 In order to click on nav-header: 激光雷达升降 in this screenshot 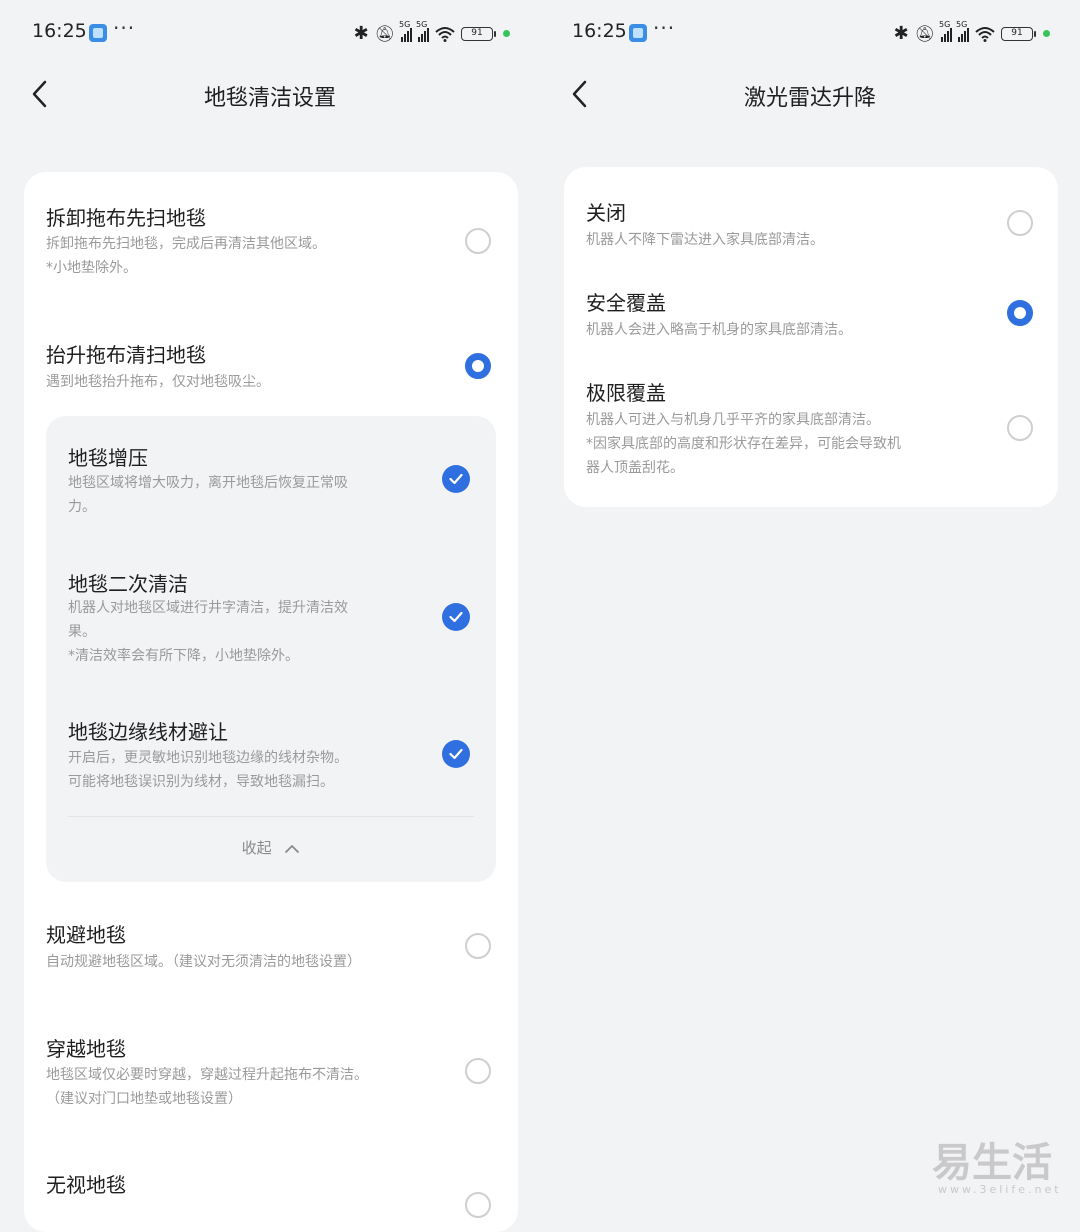, I will do `click(810, 94)`.